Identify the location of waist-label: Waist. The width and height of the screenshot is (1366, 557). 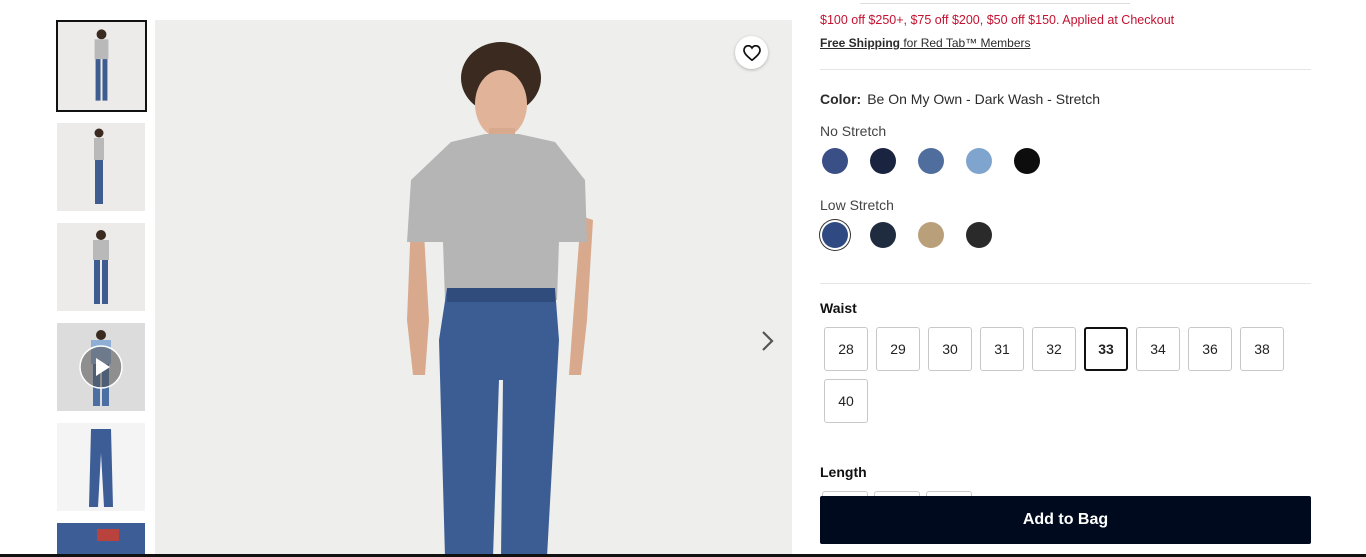
(838, 308).